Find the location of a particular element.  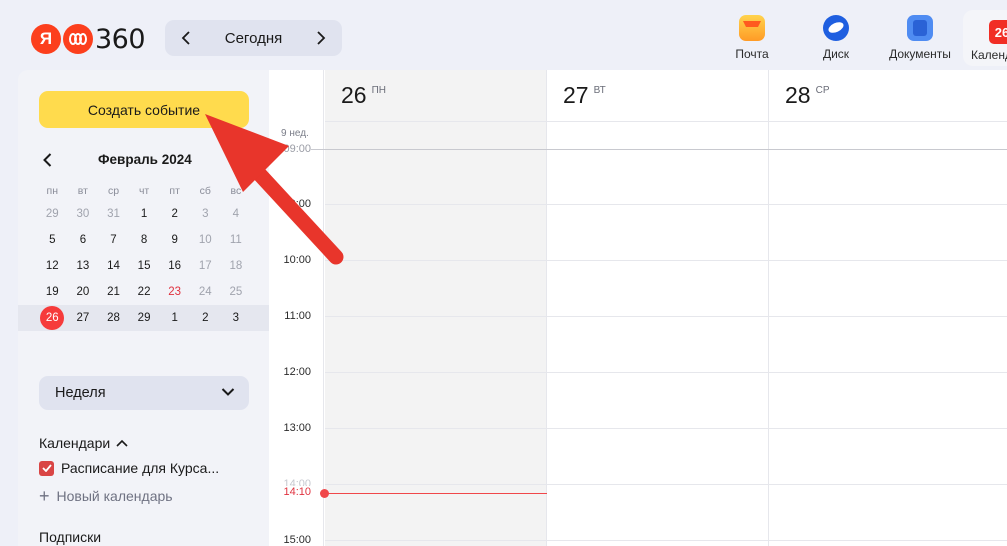

mini-calendar-week: 29 30 31 1 2 3 4 is located at coordinates (153, 214).